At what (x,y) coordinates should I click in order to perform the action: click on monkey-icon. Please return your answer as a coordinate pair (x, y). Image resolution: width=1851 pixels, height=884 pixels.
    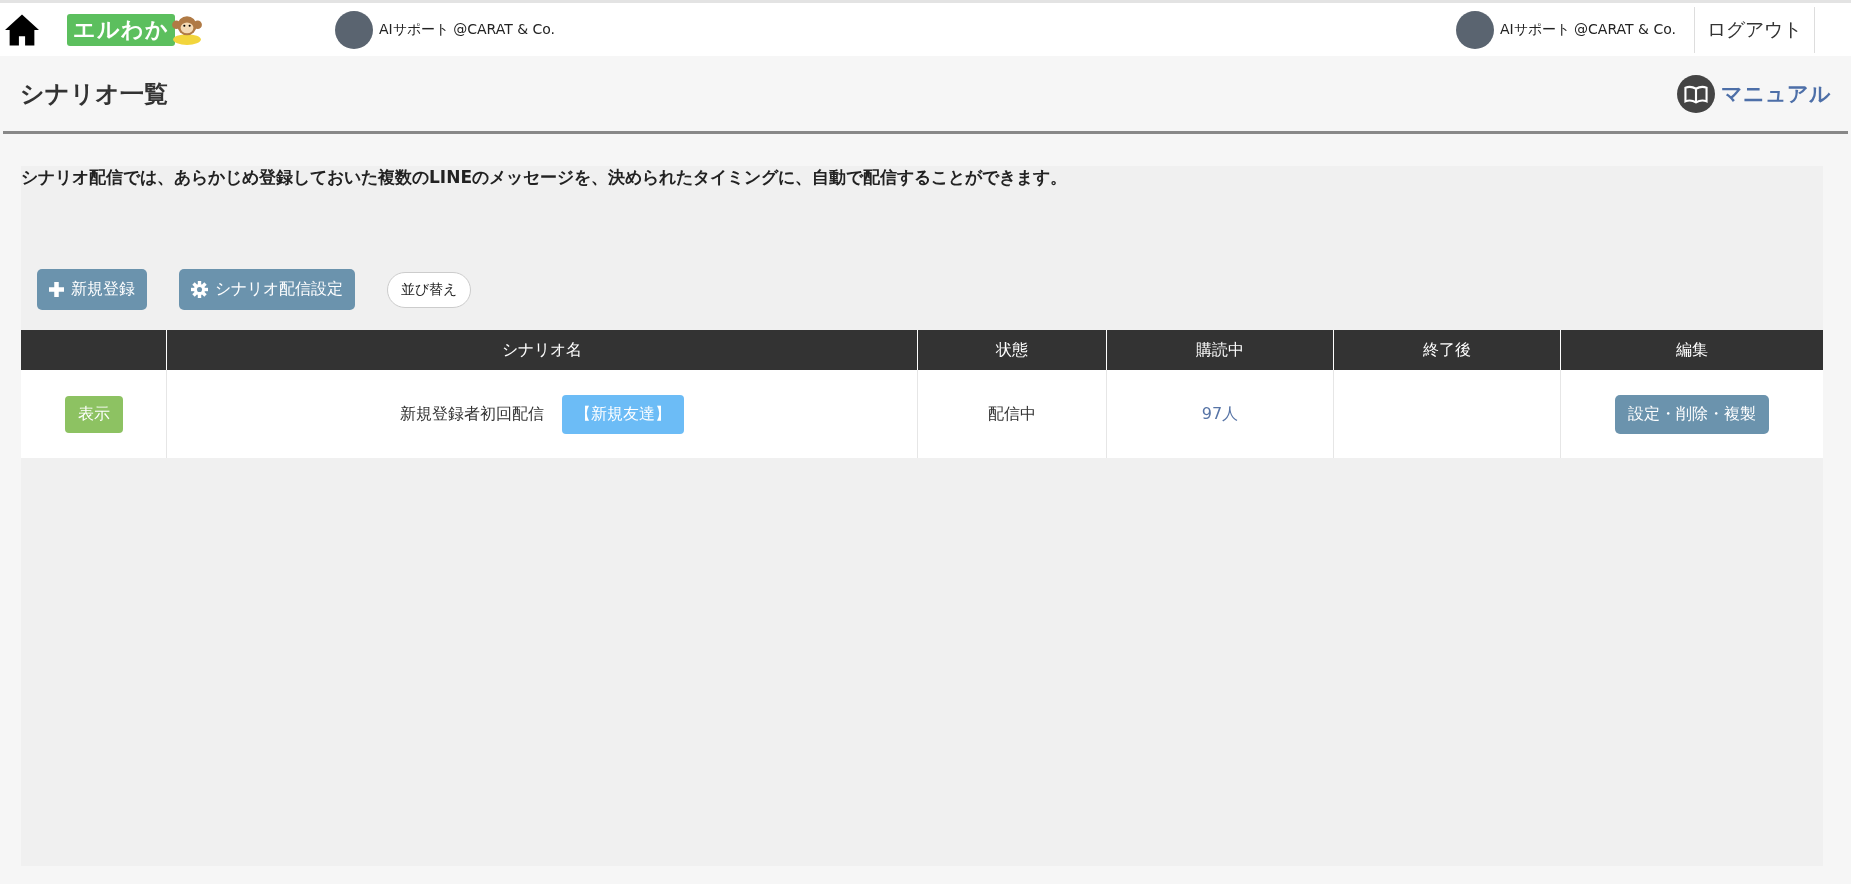
    Looking at the image, I should click on (187, 29).